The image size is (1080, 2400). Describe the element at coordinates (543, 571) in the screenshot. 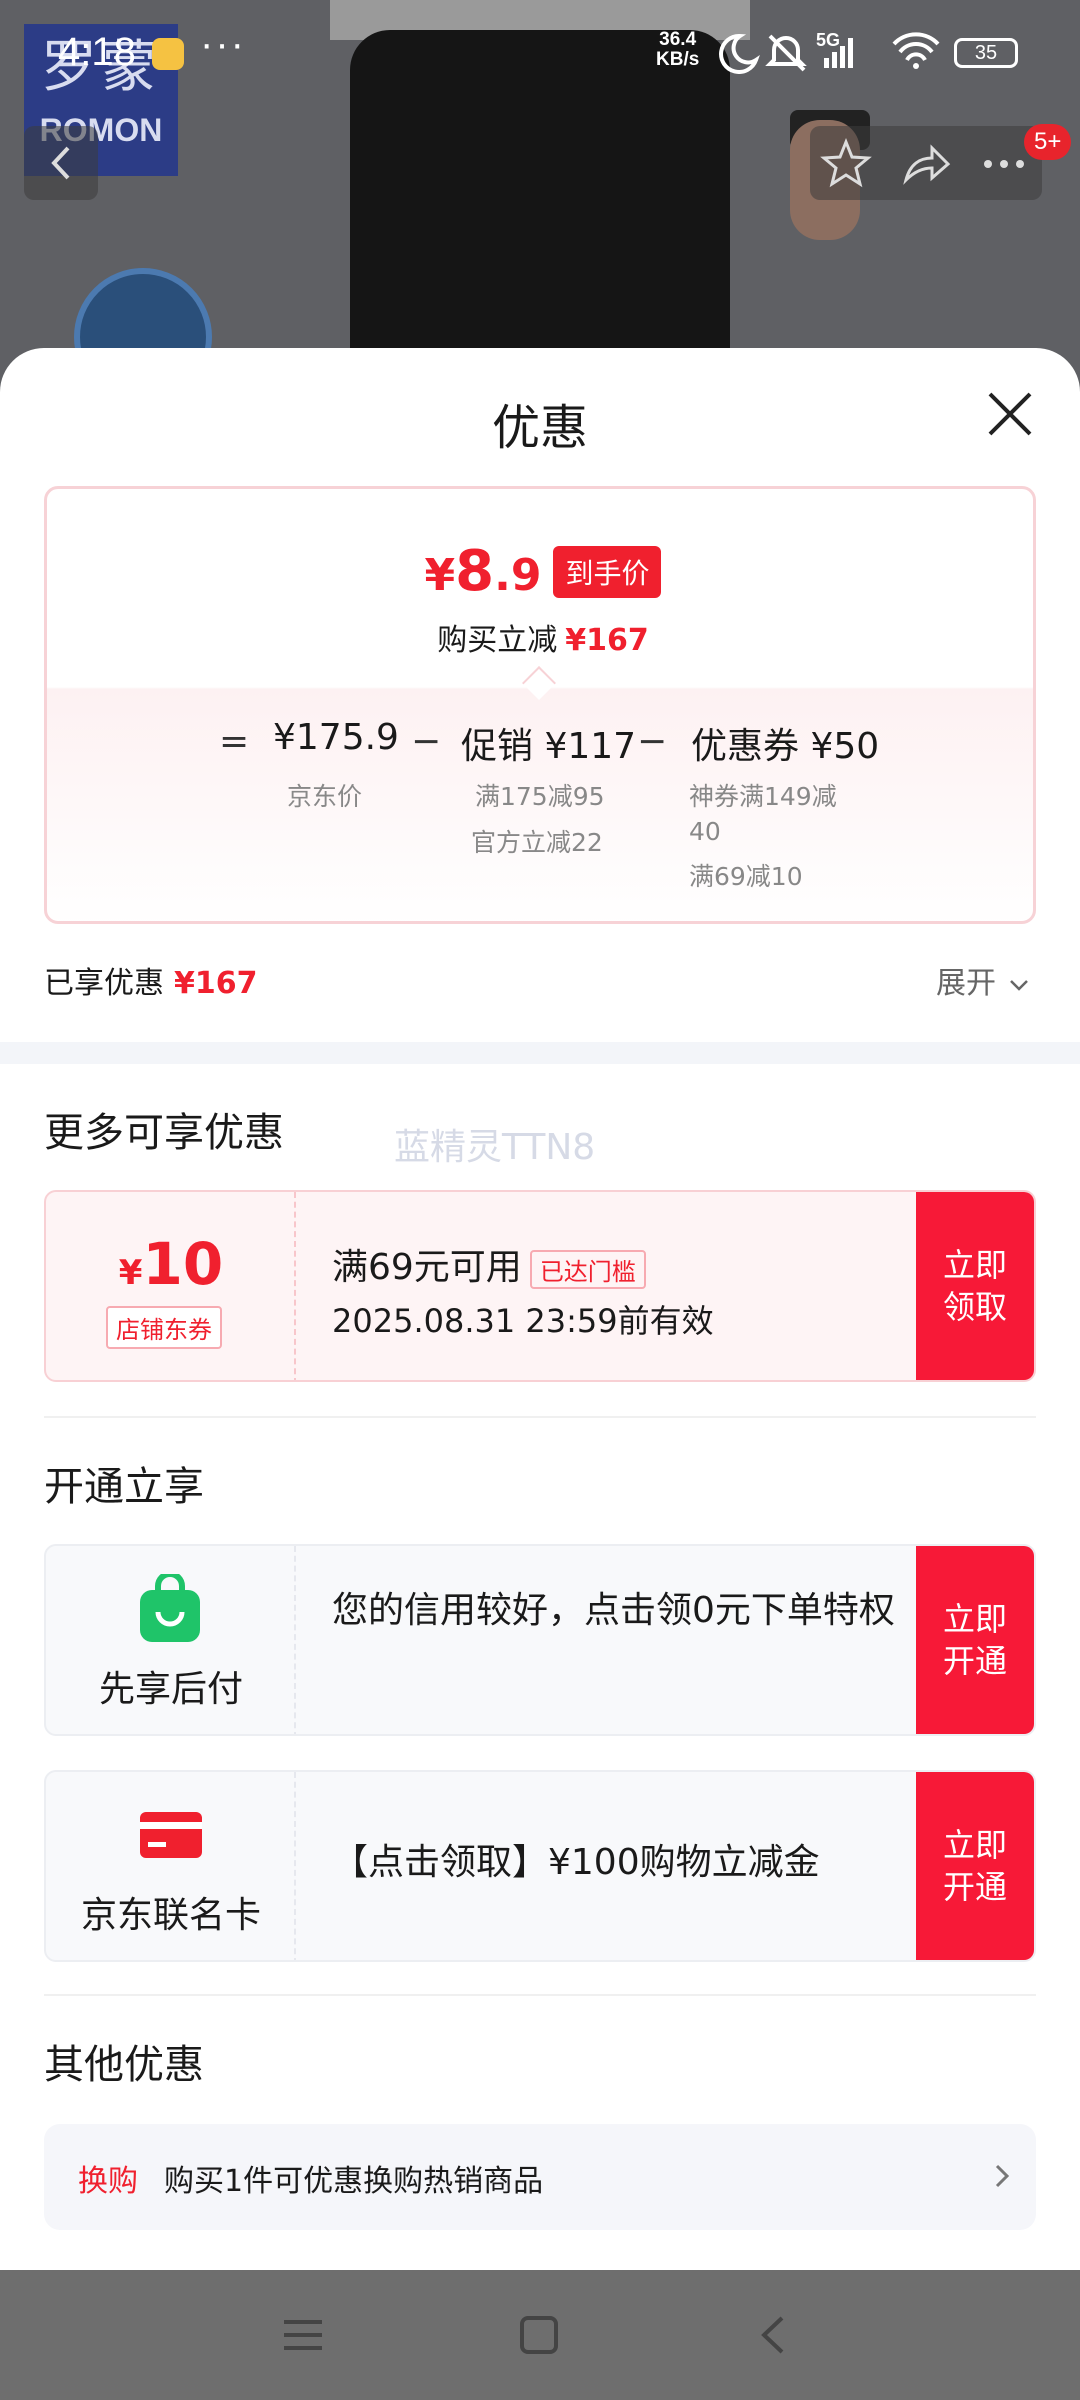

I see `final-price-row: ¥8.9 到手价` at that location.